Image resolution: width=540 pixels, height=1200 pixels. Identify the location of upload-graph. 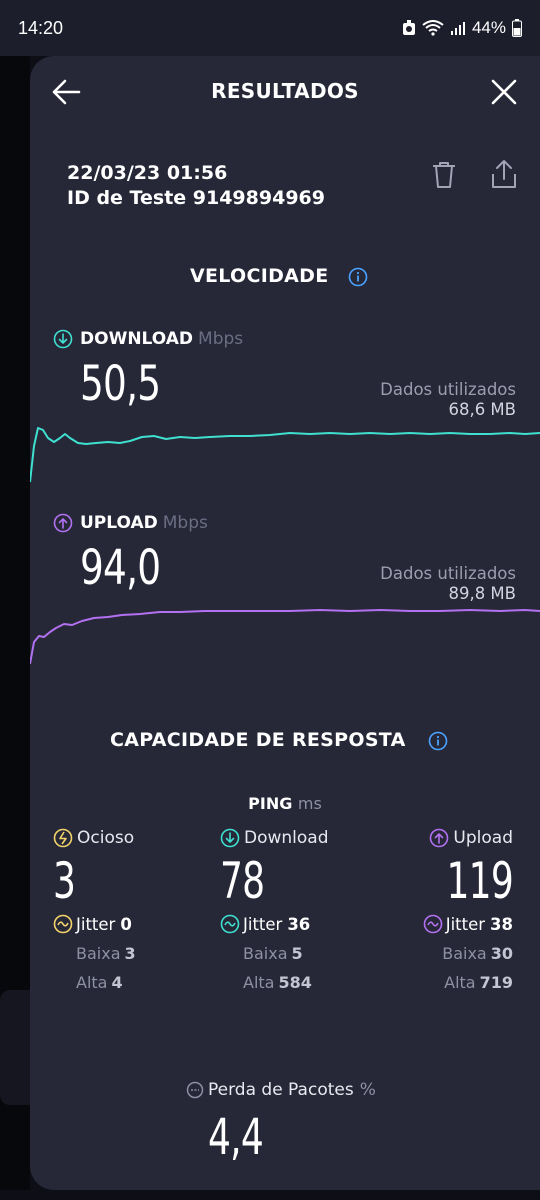
(285, 637).